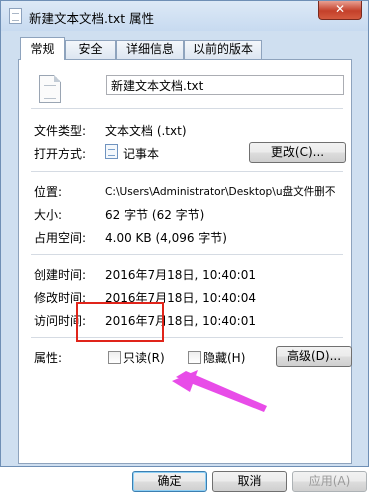  Describe the element at coordinates (90, 49) in the screenshot. I see `tab-security: 安全` at that location.